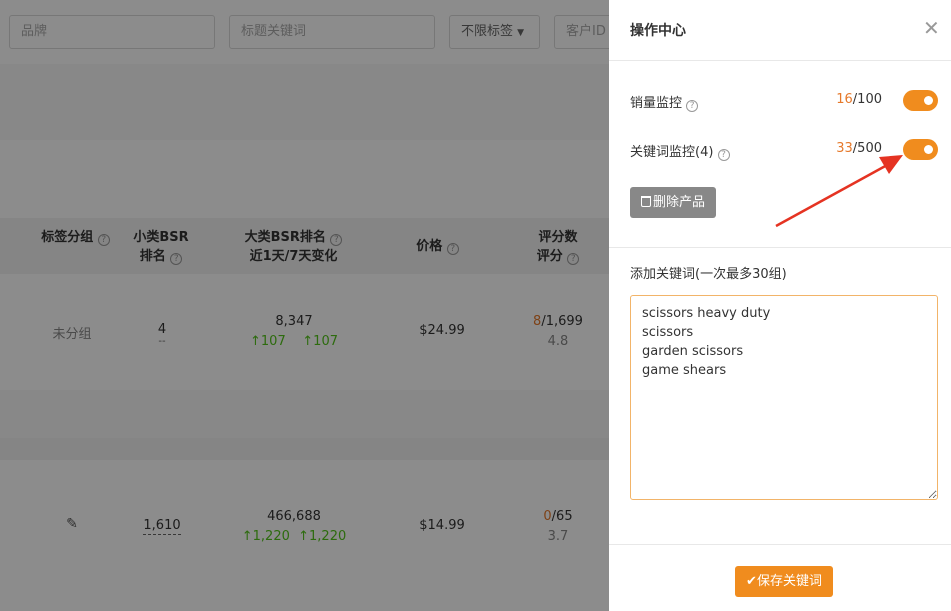 This screenshot has width=951, height=611. I want to click on add-keywords-label: 添加关键词(一次最多30组), so click(708, 274).